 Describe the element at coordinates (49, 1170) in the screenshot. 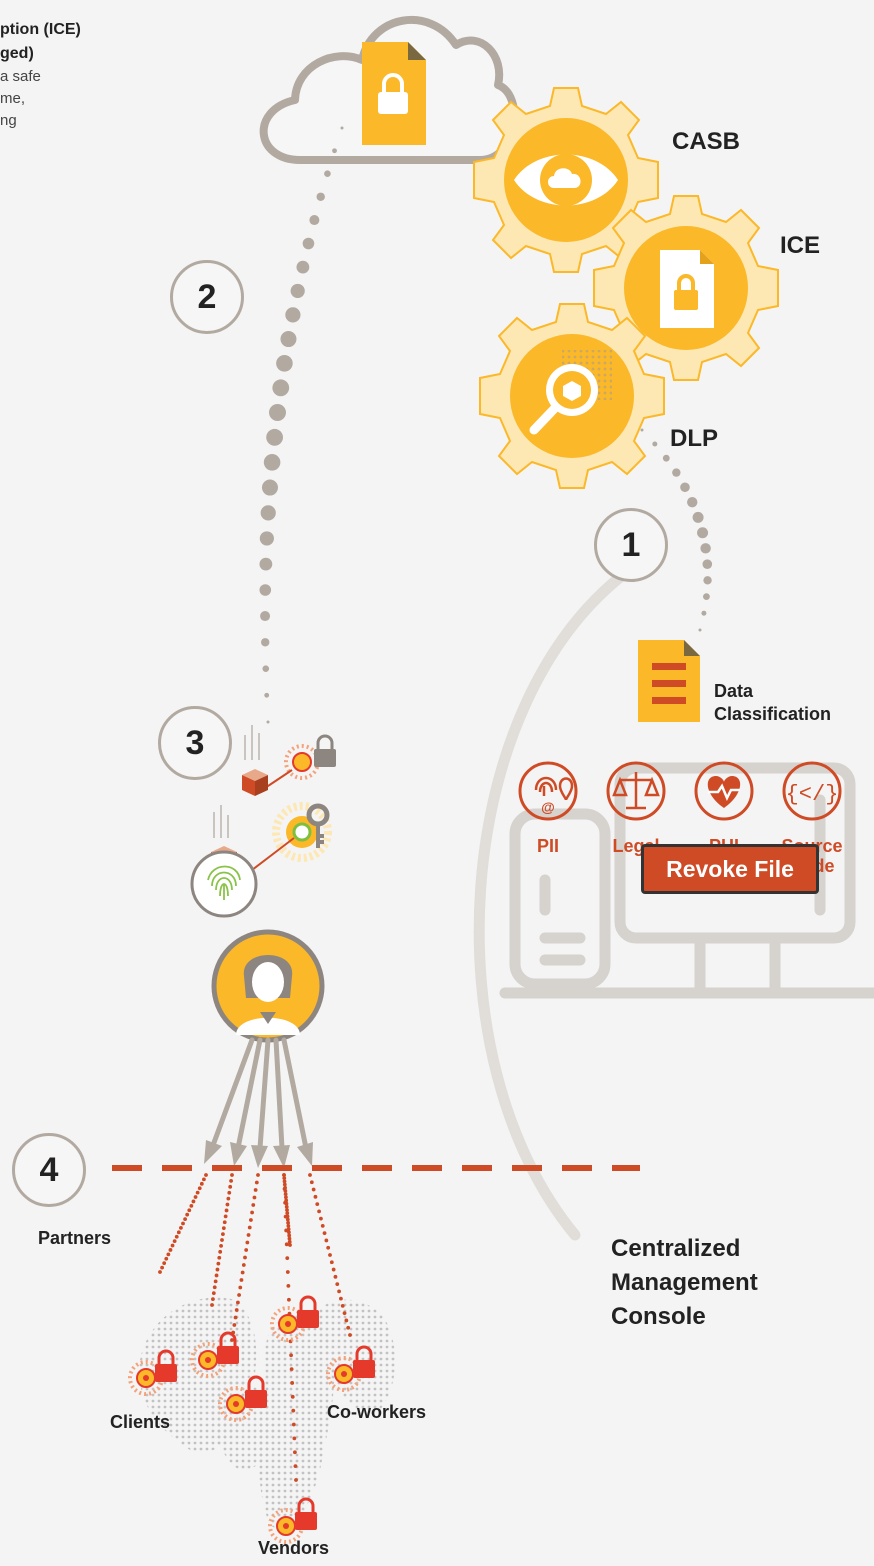

I see `step-4: 4` at that location.